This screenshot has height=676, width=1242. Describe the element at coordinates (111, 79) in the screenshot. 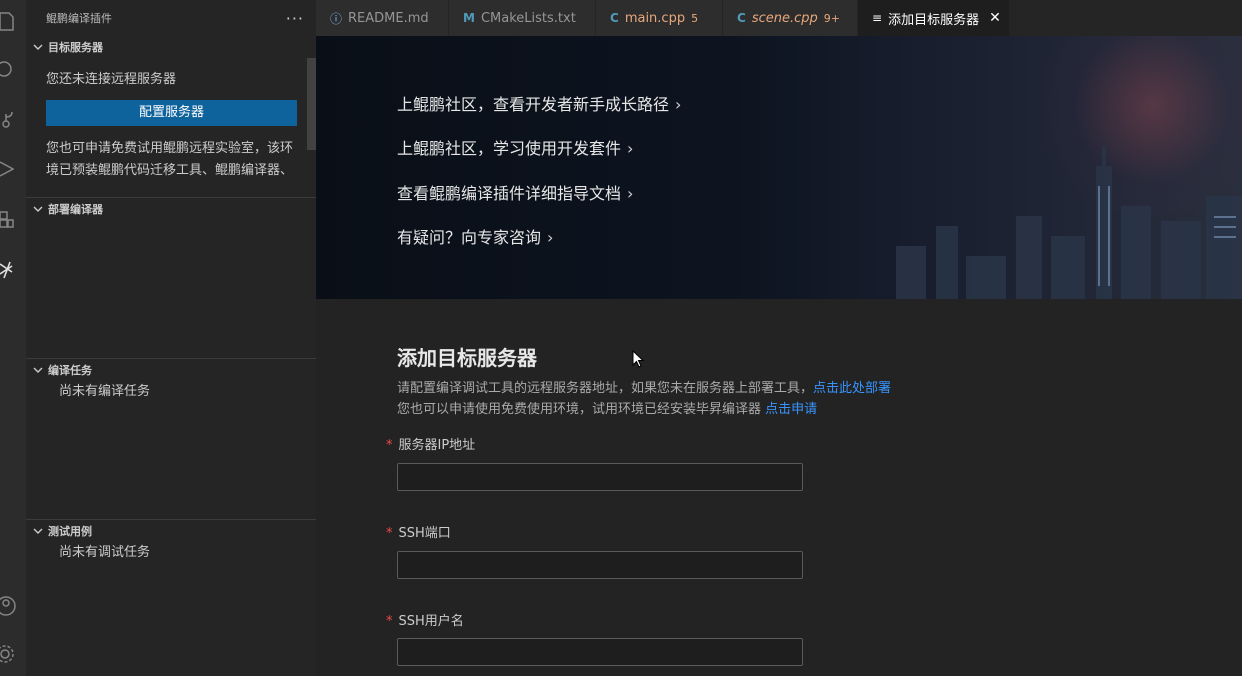

I see `not-connected-text: 您还未连接远程服务器` at that location.